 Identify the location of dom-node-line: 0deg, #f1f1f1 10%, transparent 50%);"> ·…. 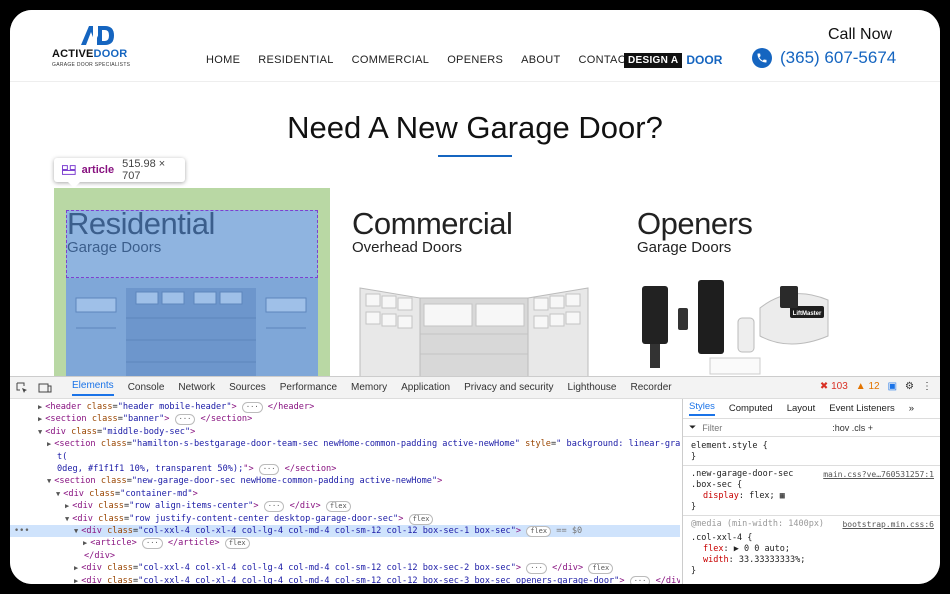
(345, 469).